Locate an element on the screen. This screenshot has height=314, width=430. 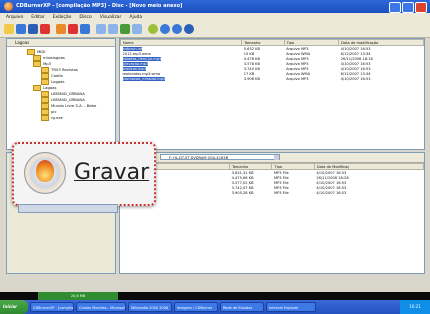
tree-item: MIDI is located at coordinates (36, 52).